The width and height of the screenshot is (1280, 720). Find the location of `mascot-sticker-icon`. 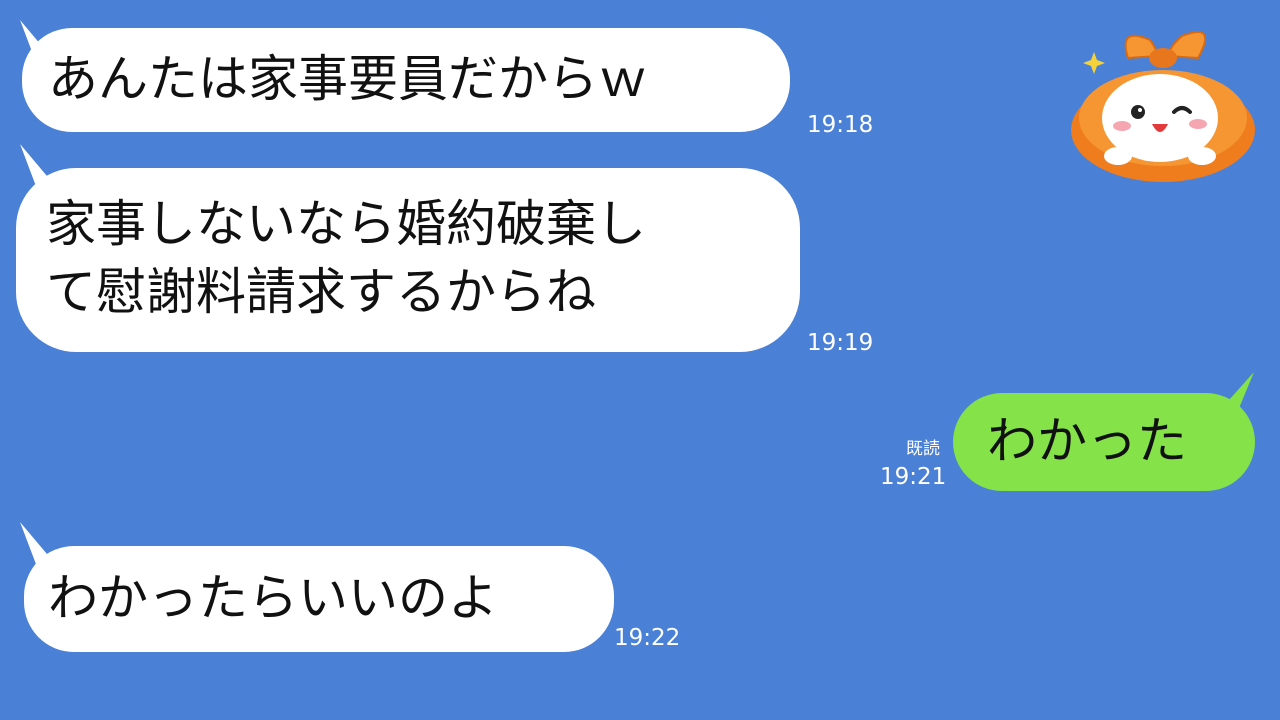

mascot-sticker-icon is located at coordinates (1163, 106).